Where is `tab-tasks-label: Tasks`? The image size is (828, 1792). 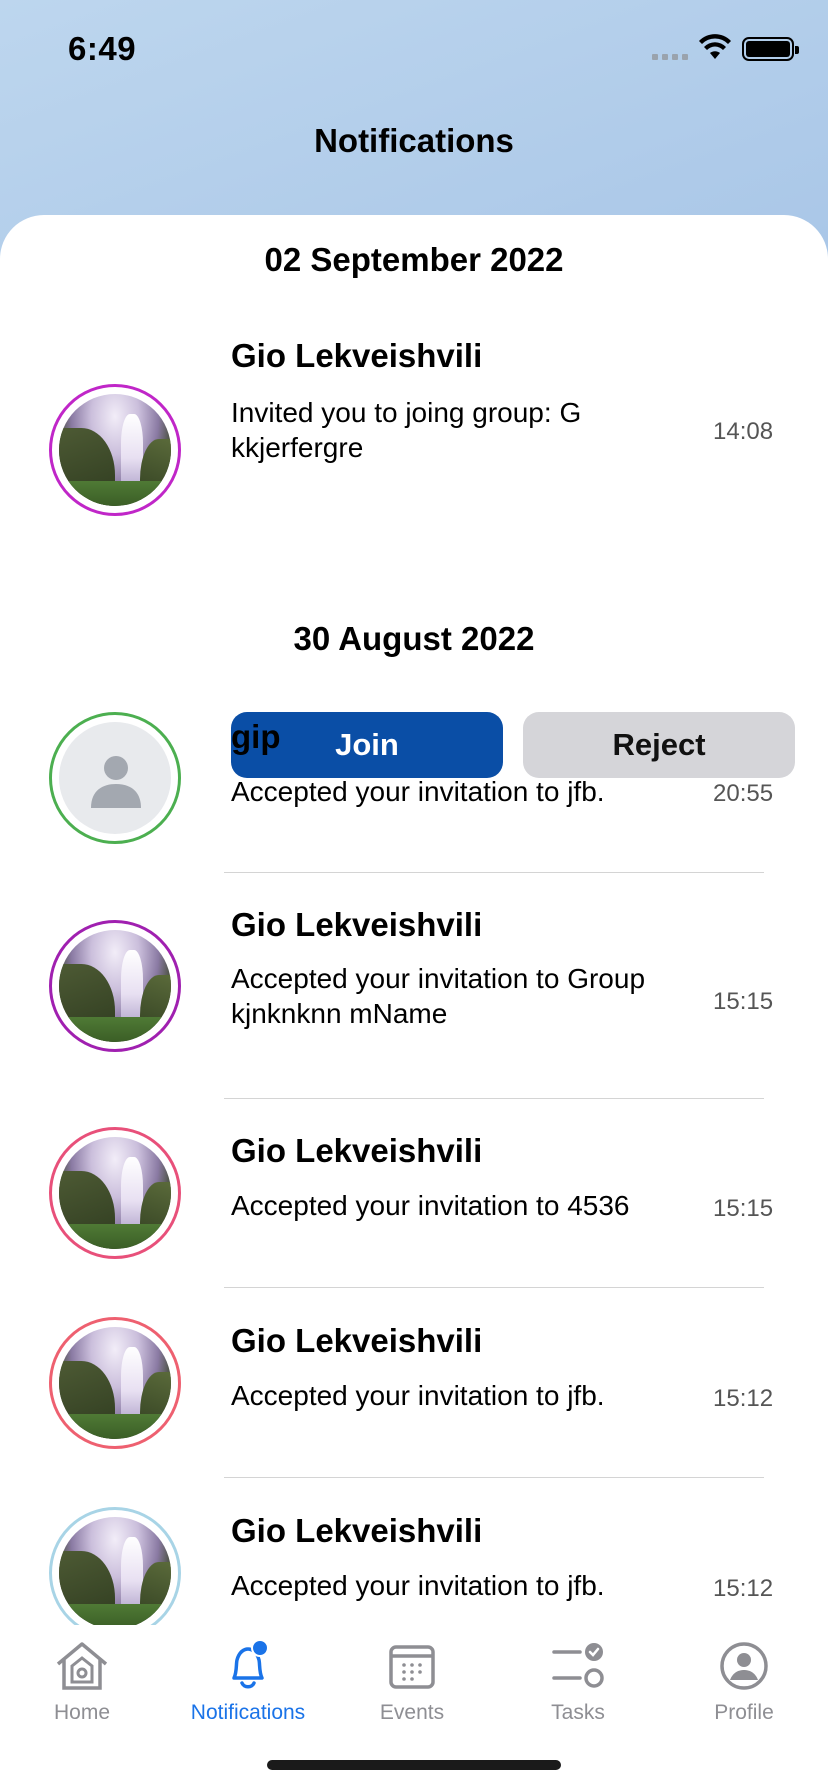 tab-tasks-label: Tasks is located at coordinates (578, 1712).